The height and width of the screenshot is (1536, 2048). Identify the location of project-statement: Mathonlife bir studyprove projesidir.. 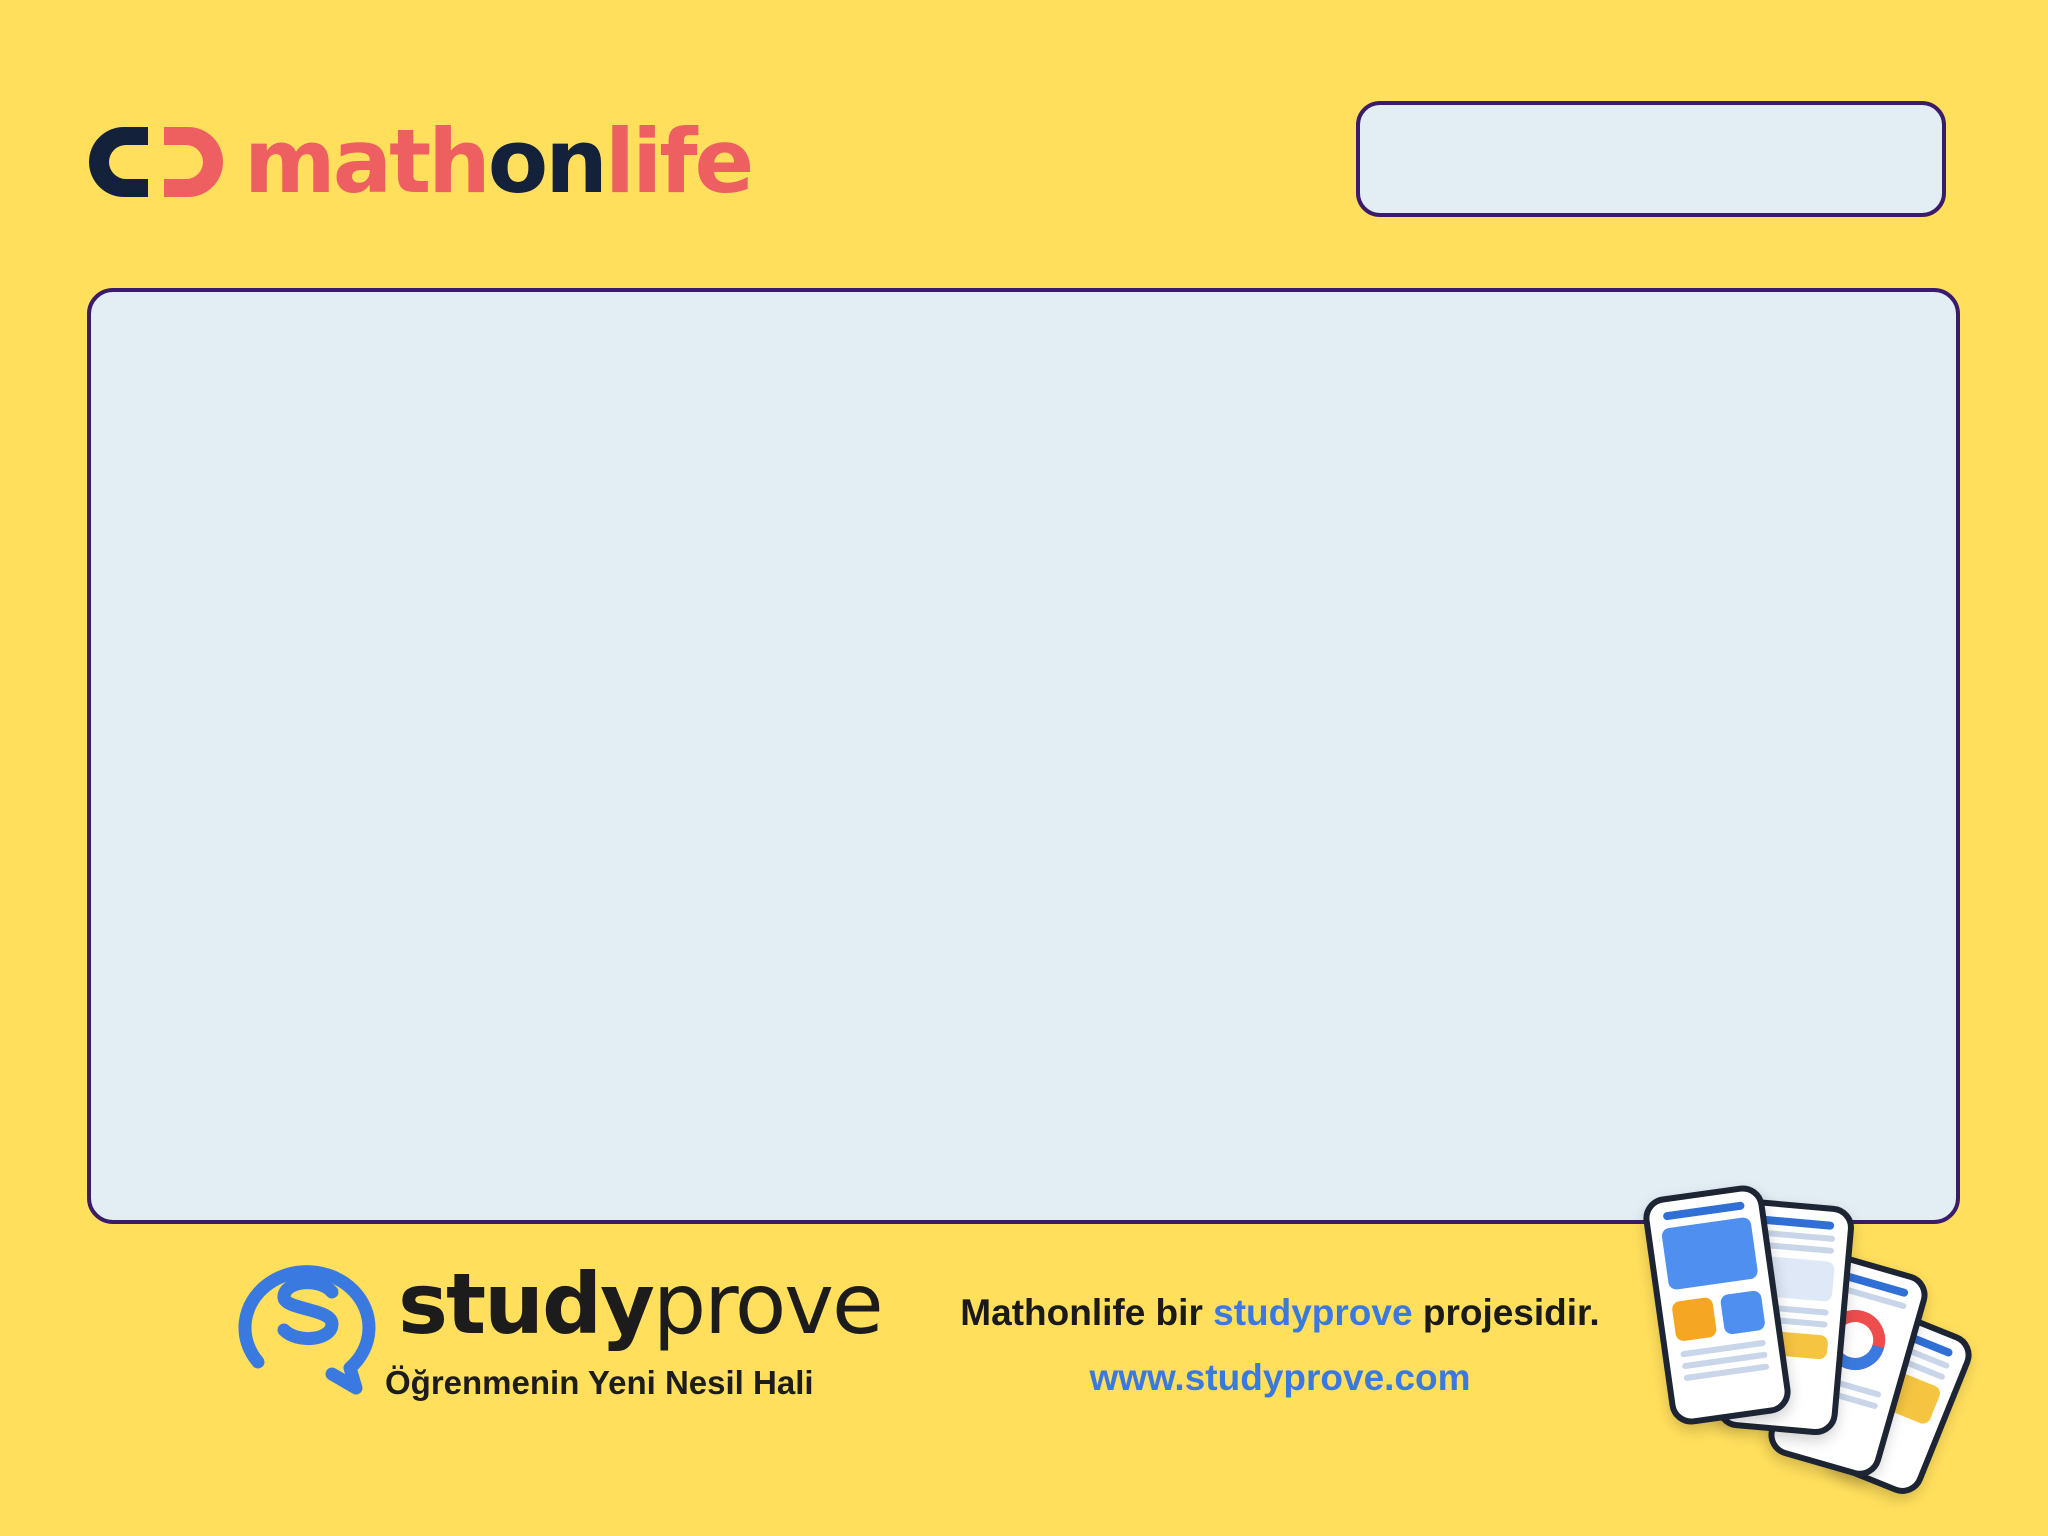
(1280, 1313).